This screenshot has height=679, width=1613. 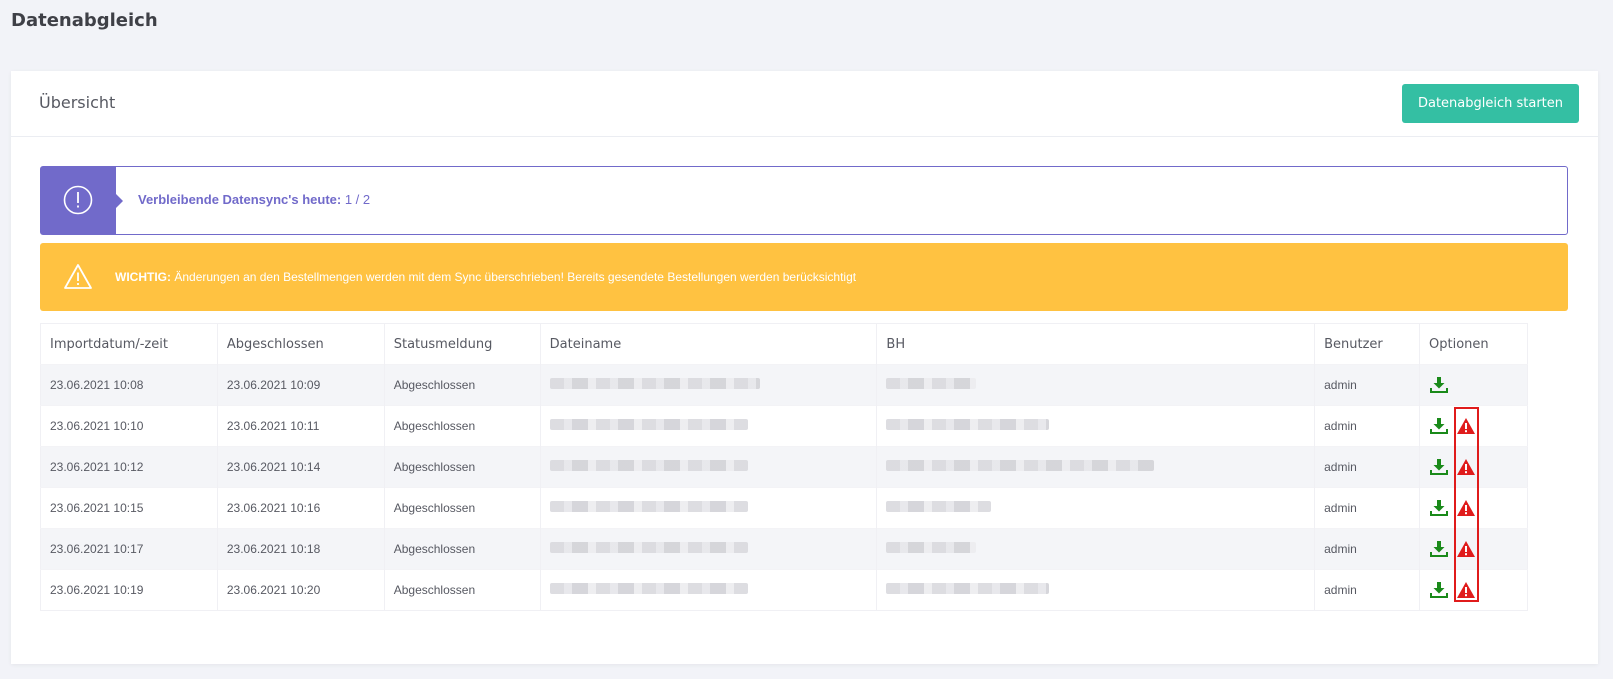 What do you see at coordinates (301, 344) in the screenshot?
I see `column-header: Abgeschlossen` at bounding box center [301, 344].